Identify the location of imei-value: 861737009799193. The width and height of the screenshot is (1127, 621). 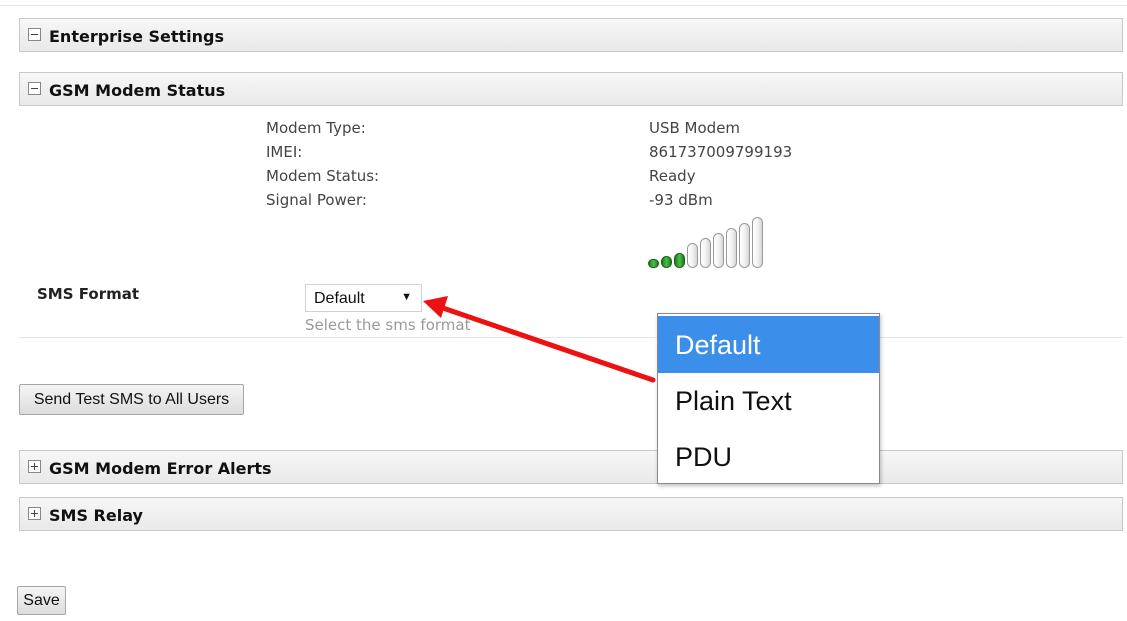
(721, 152).